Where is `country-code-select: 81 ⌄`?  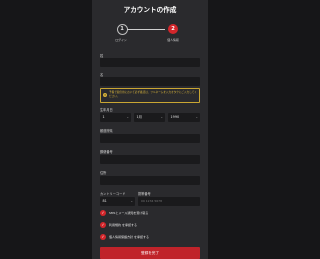 country-code-select: 81 ⌄ is located at coordinates (117, 201).